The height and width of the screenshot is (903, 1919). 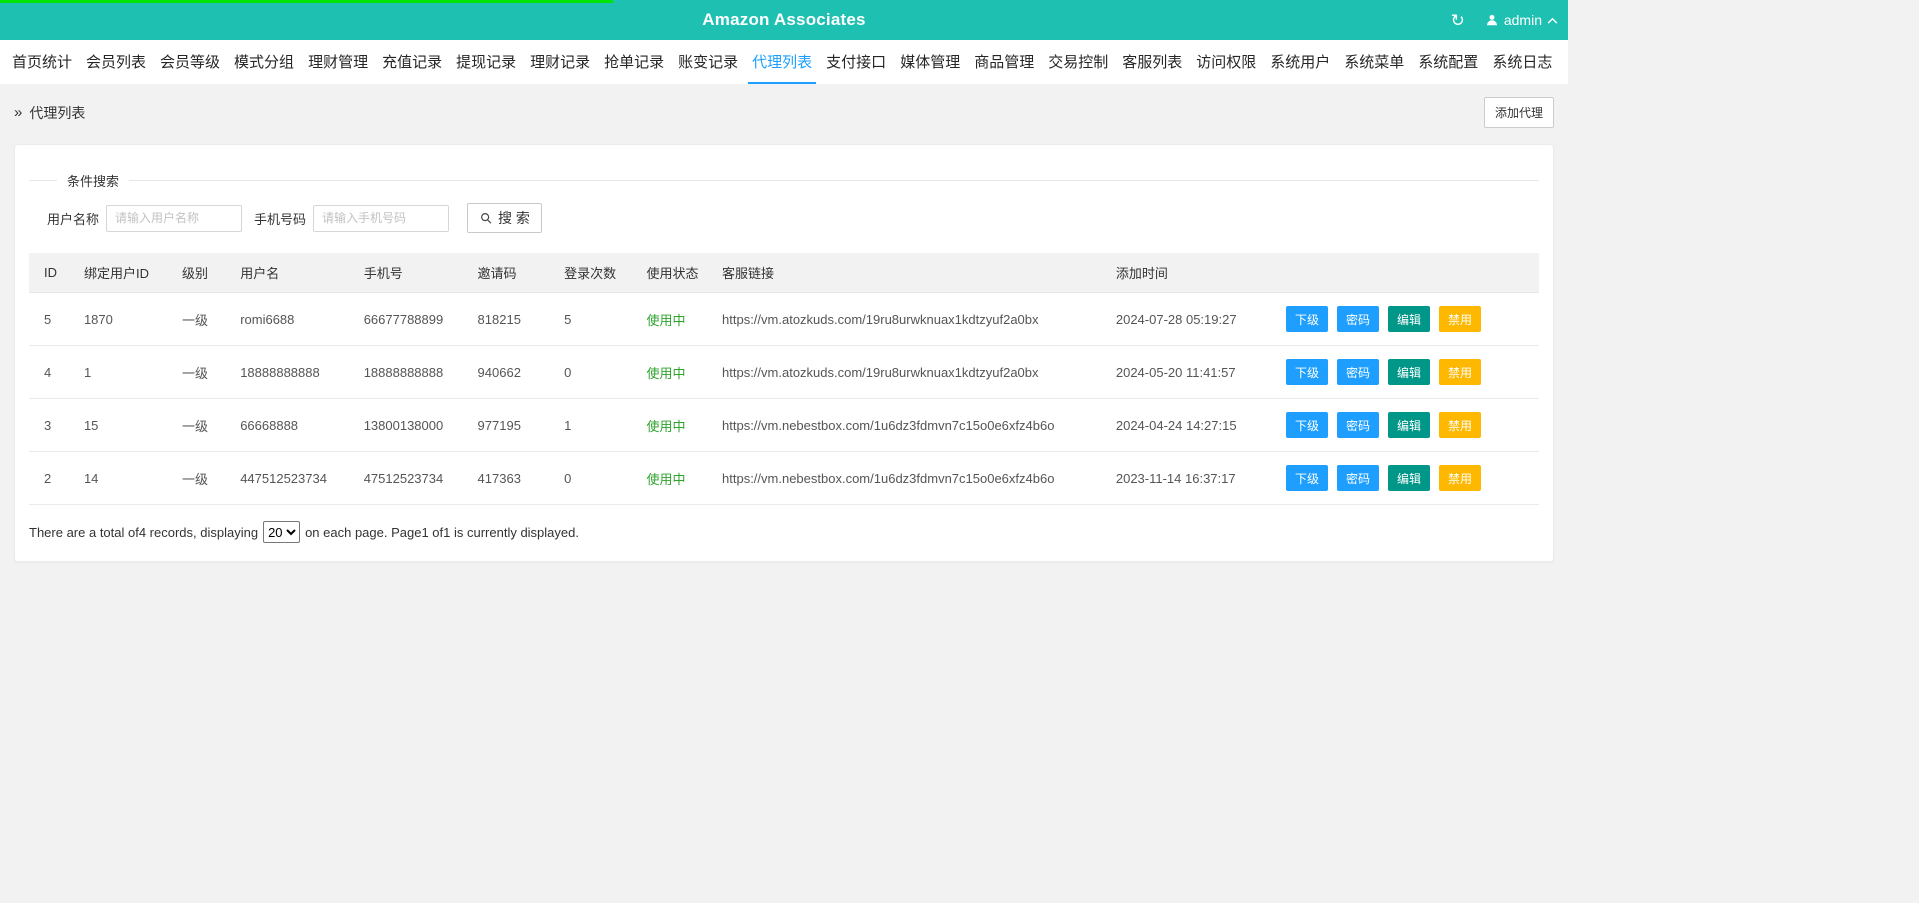 I want to click on nav-item-system-users: 系统用户, so click(x=1300, y=62).